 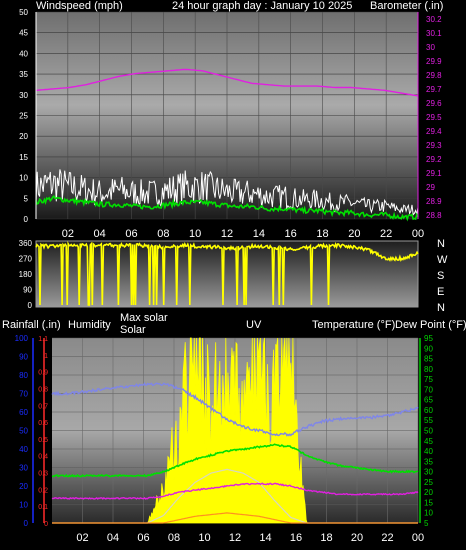 I want to click on temp-y-tick-label: 70, so click(x=428, y=389).